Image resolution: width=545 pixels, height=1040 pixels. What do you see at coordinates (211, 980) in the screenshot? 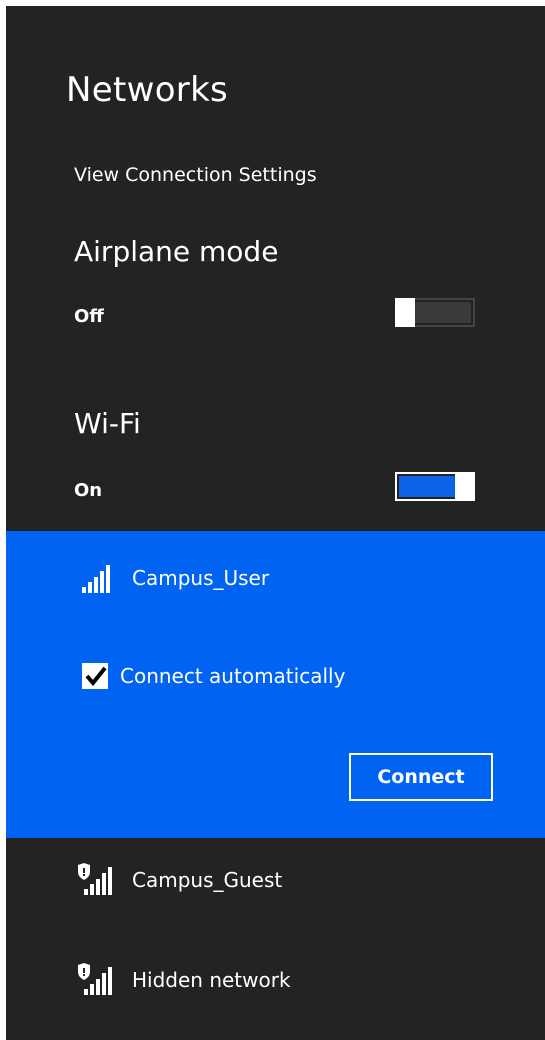
I see `network-name: Hidden network` at bounding box center [211, 980].